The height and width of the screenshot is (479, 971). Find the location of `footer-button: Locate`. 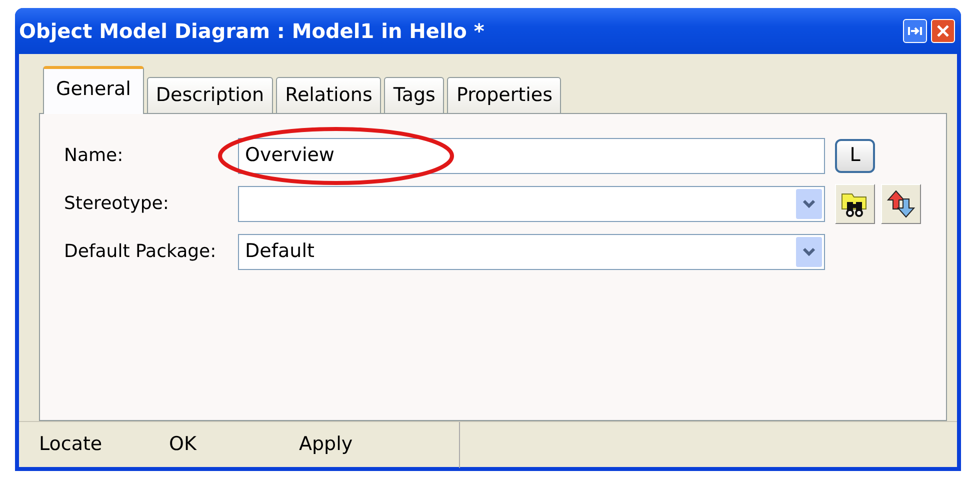

footer-button: Locate is located at coordinates (94, 444).